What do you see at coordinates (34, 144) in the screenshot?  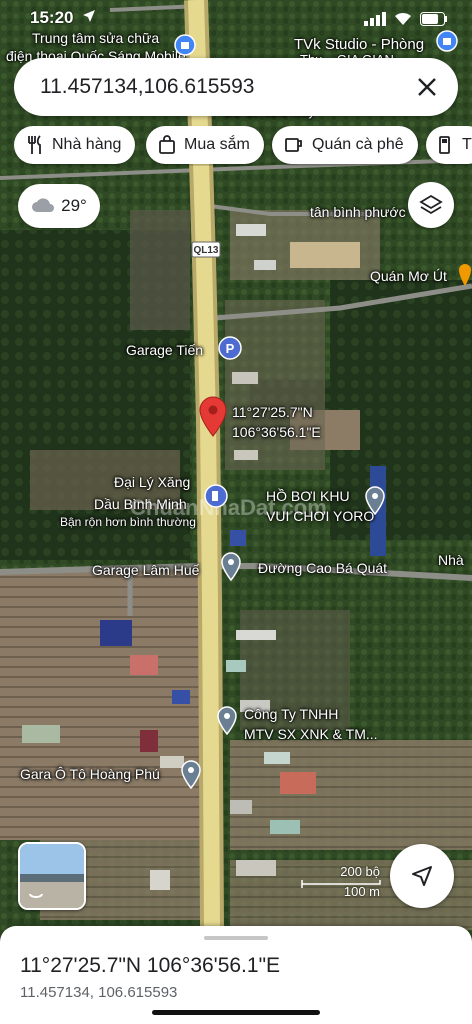 I see `fork-knife-icon` at bounding box center [34, 144].